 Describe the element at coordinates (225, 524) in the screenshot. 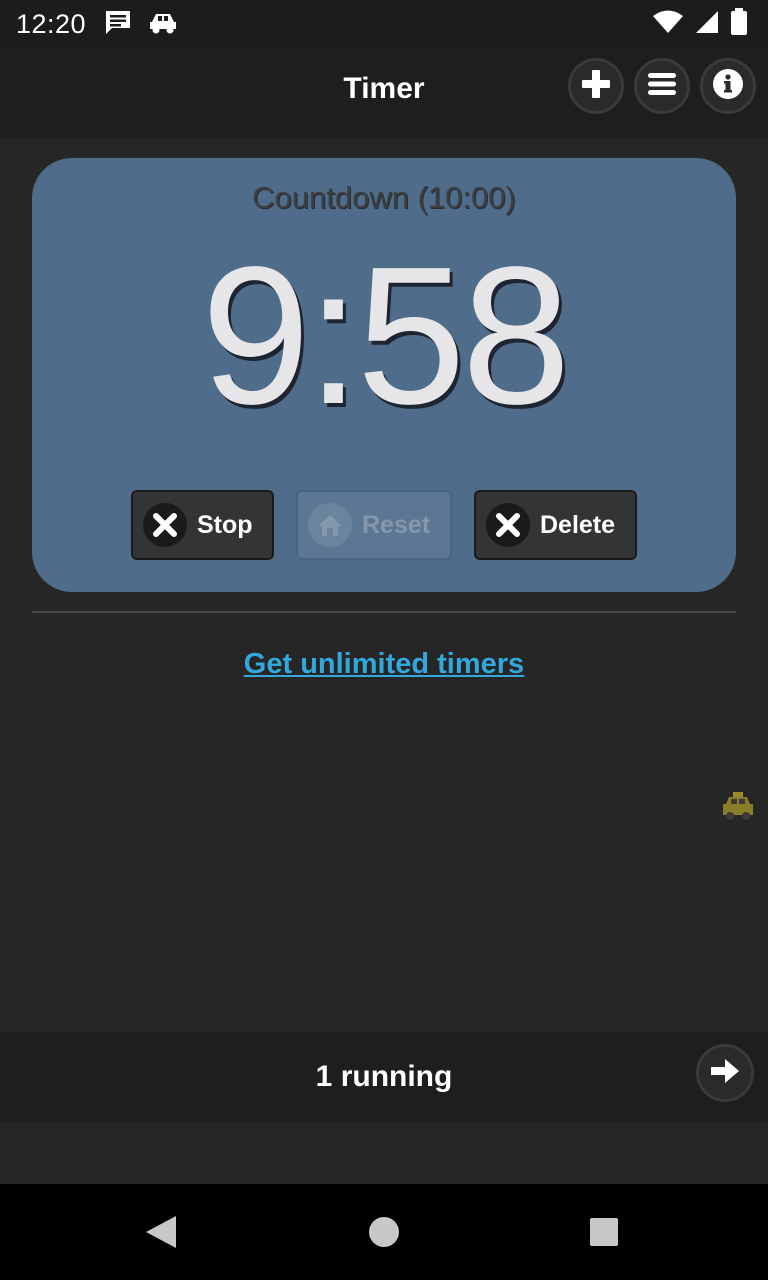

I see `stop-button-label: Stop` at that location.